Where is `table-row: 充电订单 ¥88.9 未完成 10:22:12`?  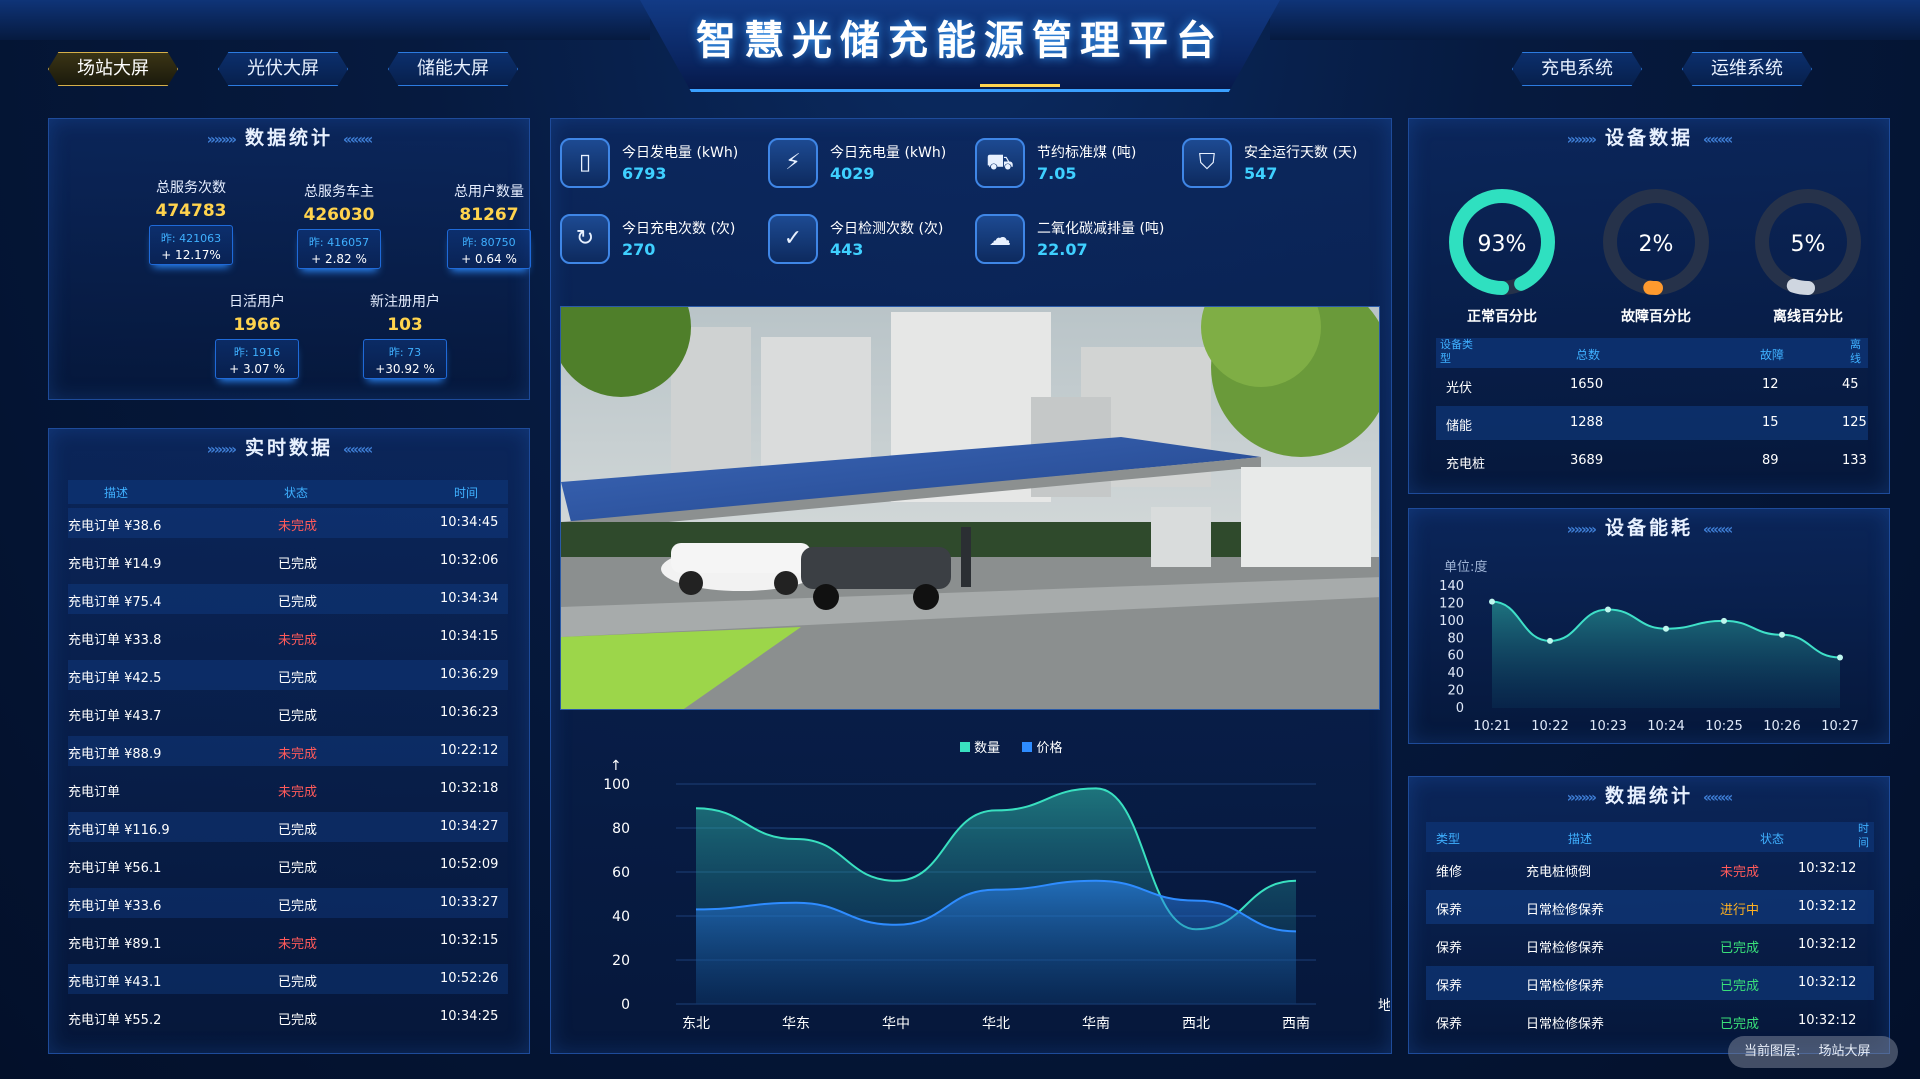 table-row: 充电订单 ¥88.9 未完成 10:22:12 is located at coordinates (288, 751).